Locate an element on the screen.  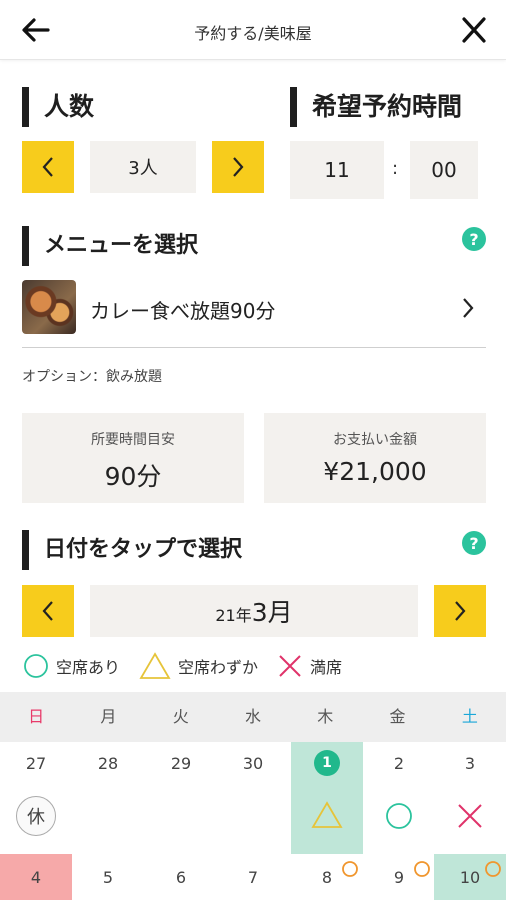
hour-select: 11 is located at coordinates (337, 170).